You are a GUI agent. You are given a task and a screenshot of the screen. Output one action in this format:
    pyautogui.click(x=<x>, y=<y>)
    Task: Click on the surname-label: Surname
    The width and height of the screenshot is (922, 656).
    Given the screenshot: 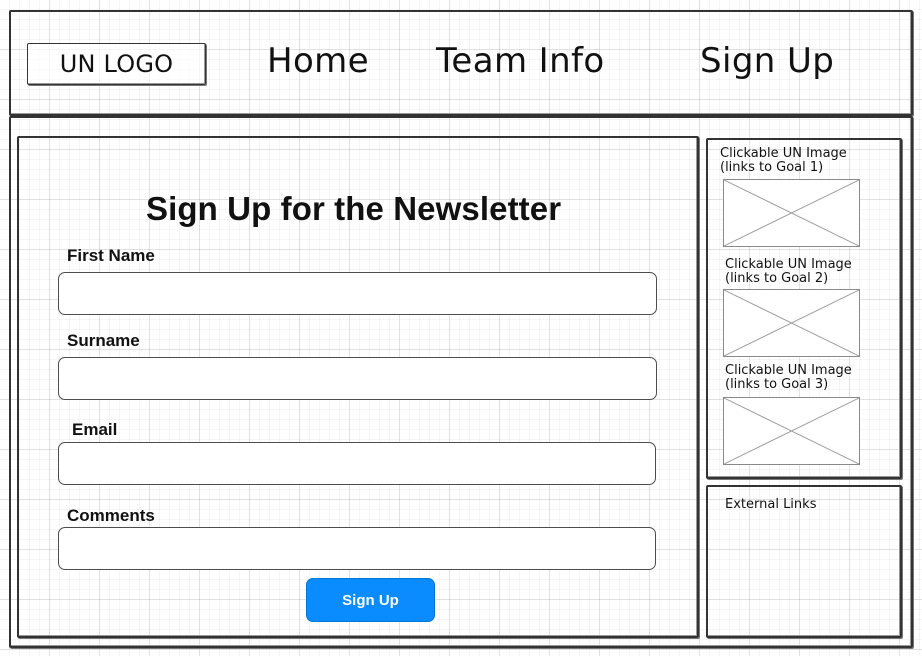 What is the action you would take?
    pyautogui.click(x=103, y=340)
    